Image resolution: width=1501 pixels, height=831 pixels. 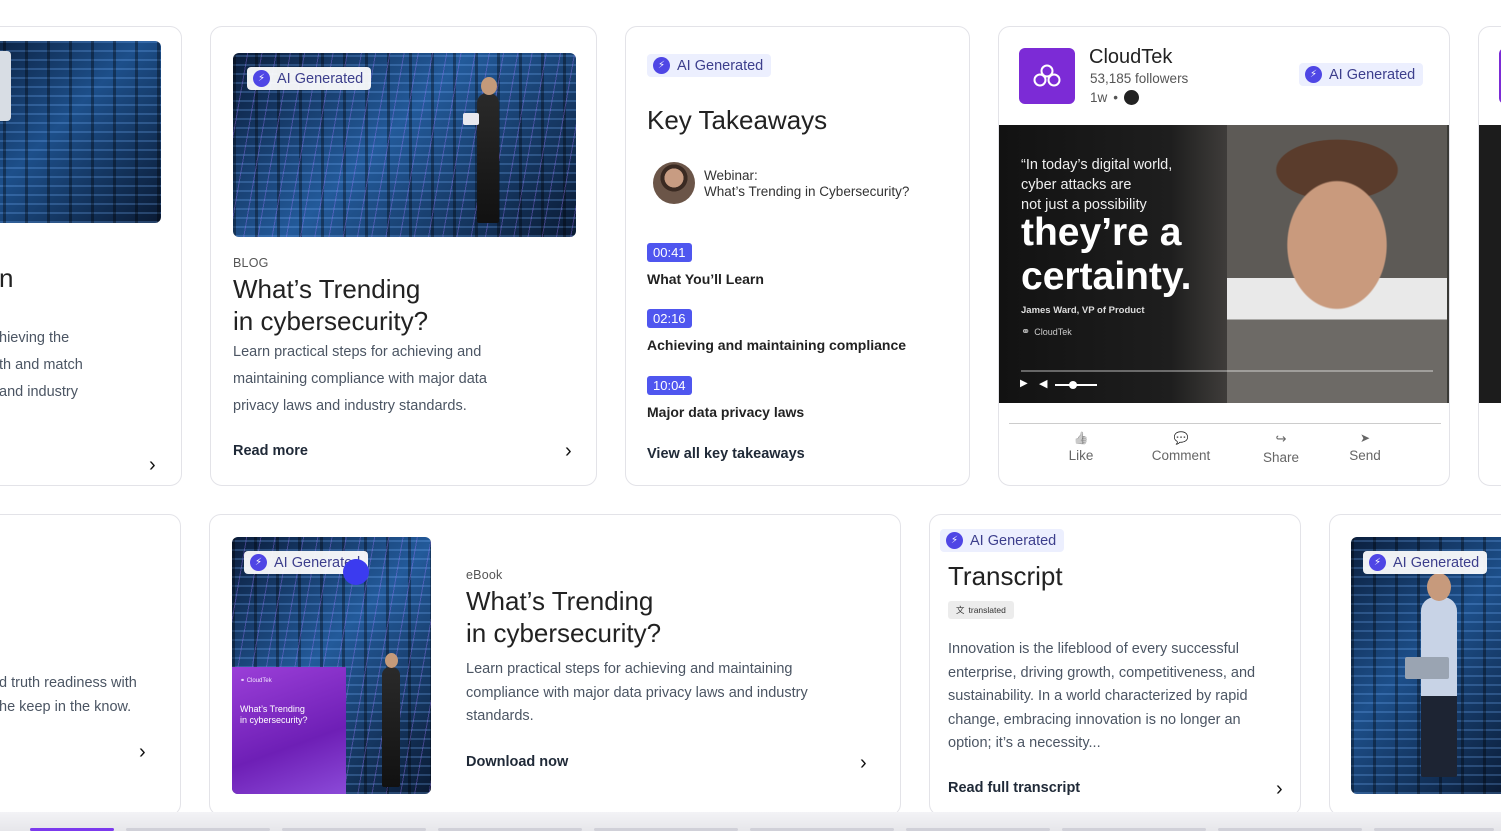 I want to click on card-partial-right-bottom: ⚡ AI Generated, so click(x=1415, y=665).